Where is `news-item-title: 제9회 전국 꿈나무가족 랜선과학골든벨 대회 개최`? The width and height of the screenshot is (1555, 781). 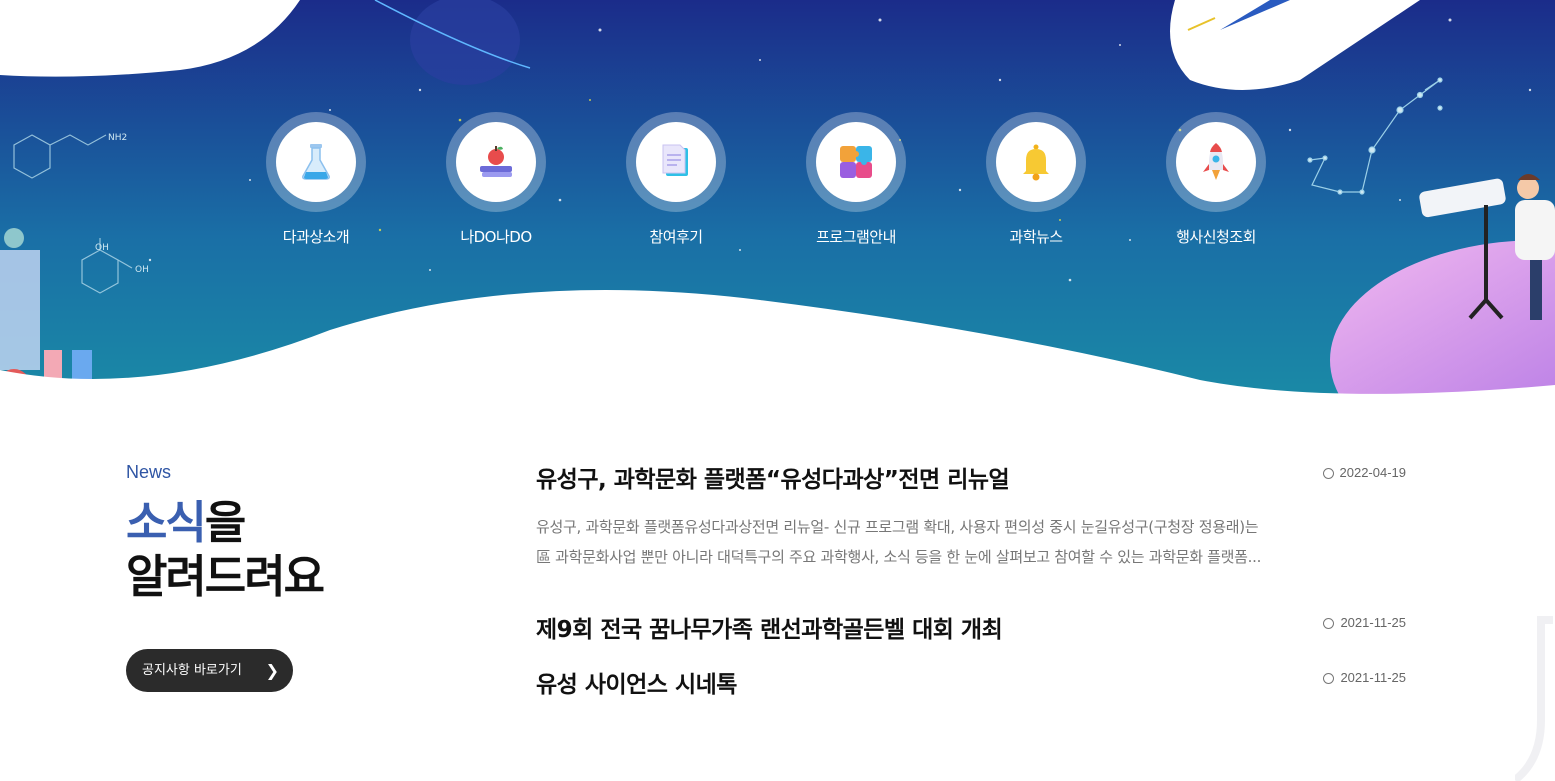
news-item-title: 제9회 전국 꿈나무가족 랜선과학골든벨 대회 개최 is located at coordinates (769, 627).